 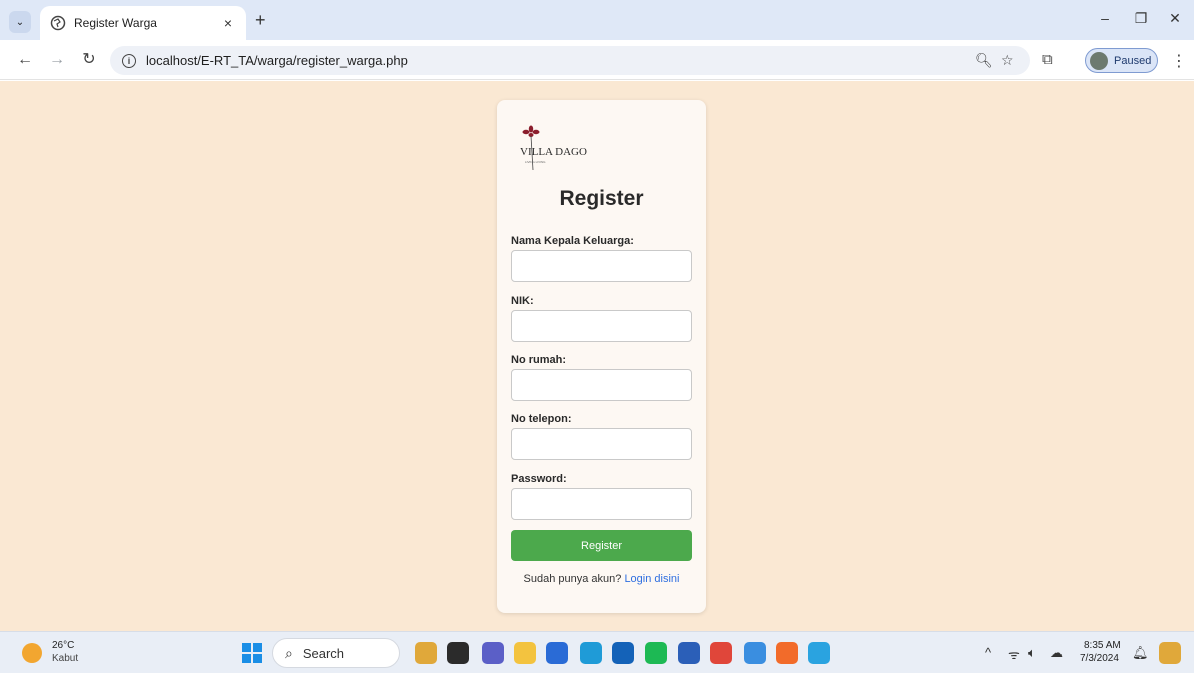 What do you see at coordinates (601, 198) in the screenshot?
I see `page-title: Register` at bounding box center [601, 198].